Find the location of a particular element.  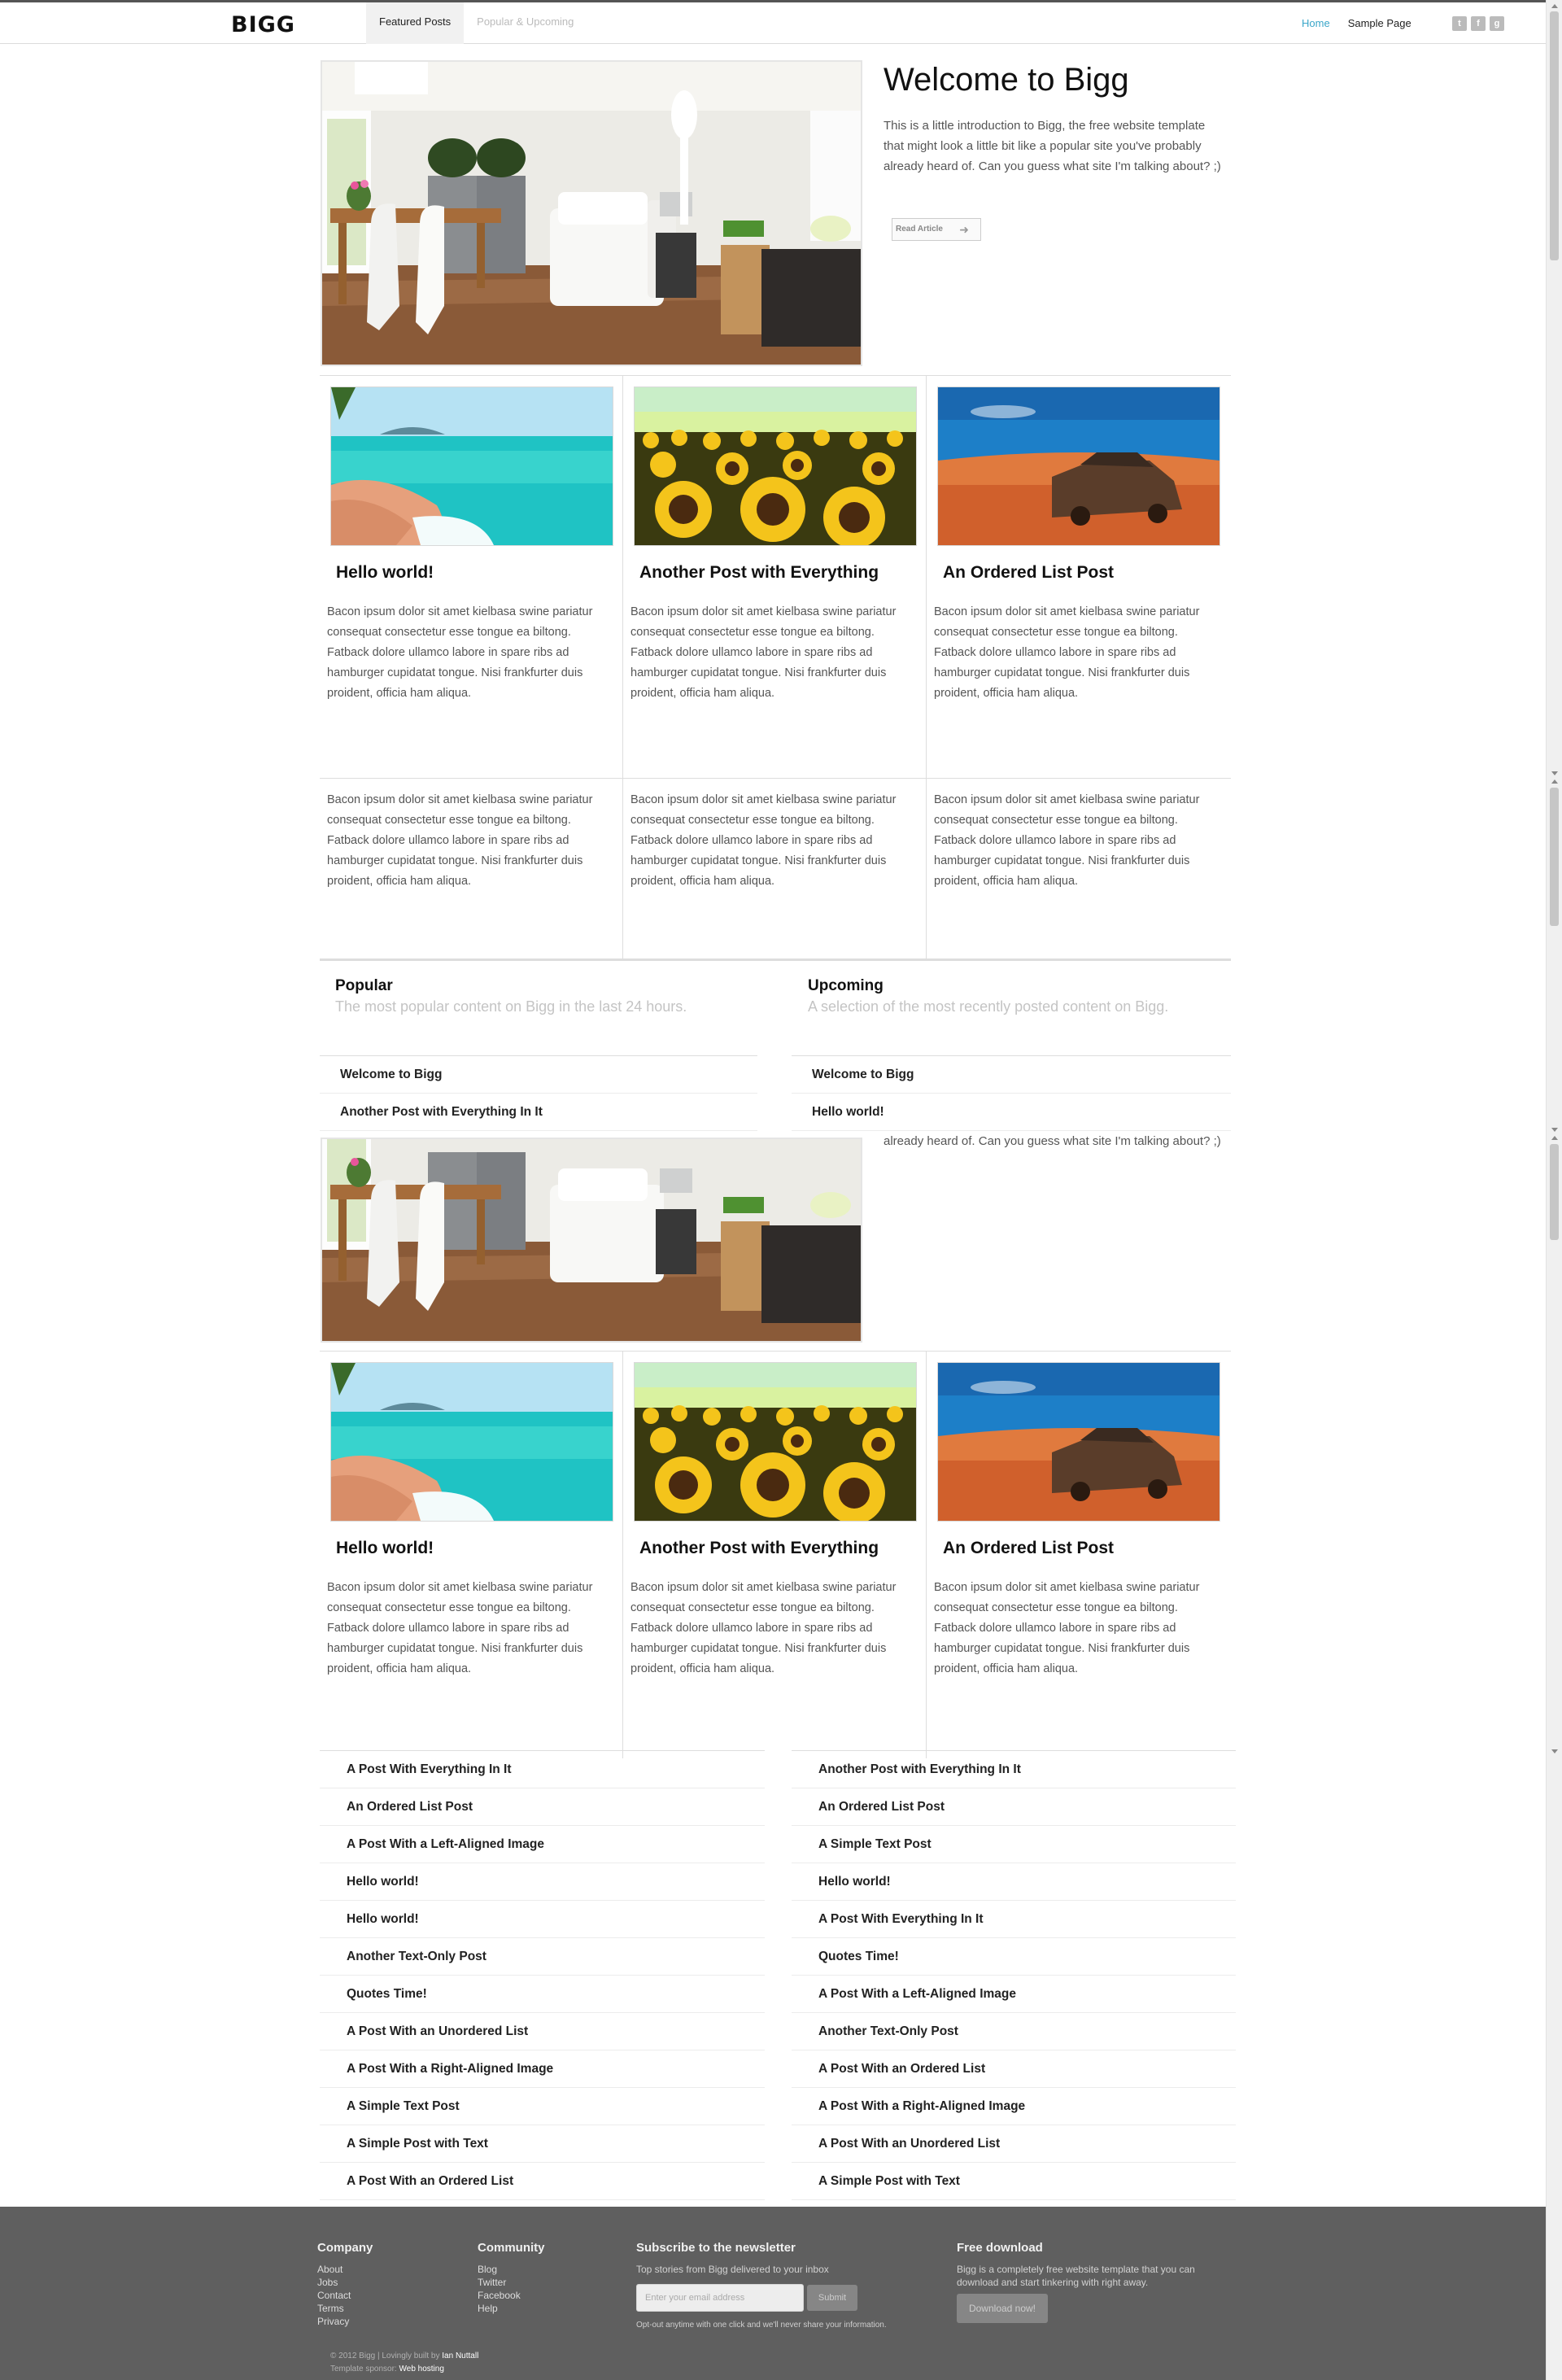

footer-link-twitter: Twitter is located at coordinates (511, 2283).